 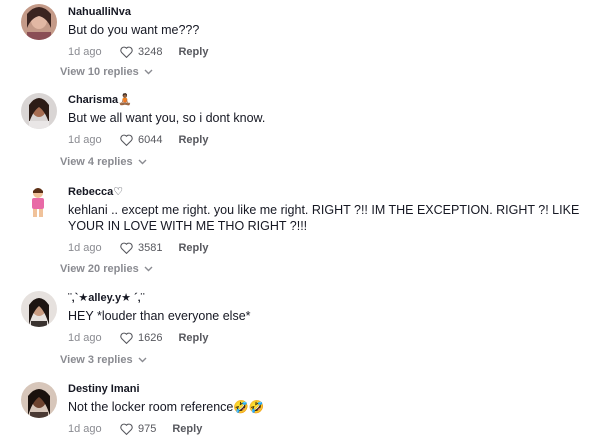 What do you see at coordinates (166, 407) in the screenshot?
I see `comment-text: Not the locker room reference🤣🤣` at bounding box center [166, 407].